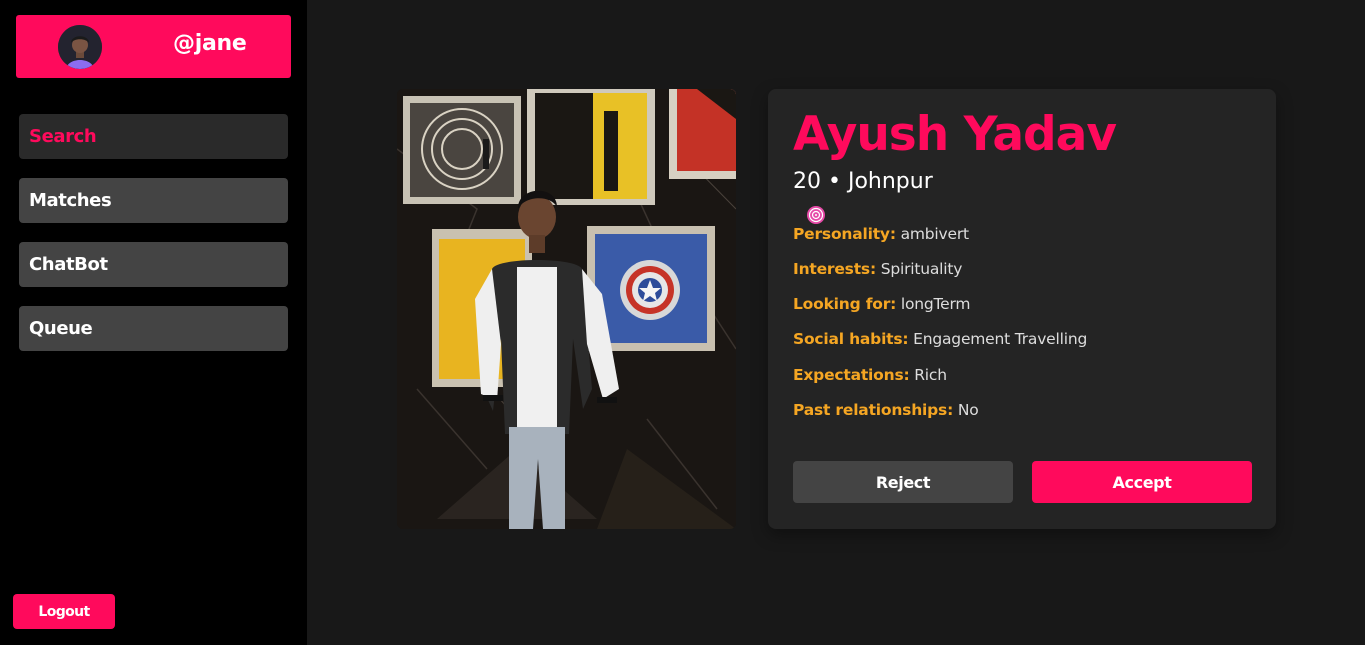 This screenshot has width=1365, height=645. What do you see at coordinates (844, 234) in the screenshot?
I see `detail-key: Personality:` at bounding box center [844, 234].